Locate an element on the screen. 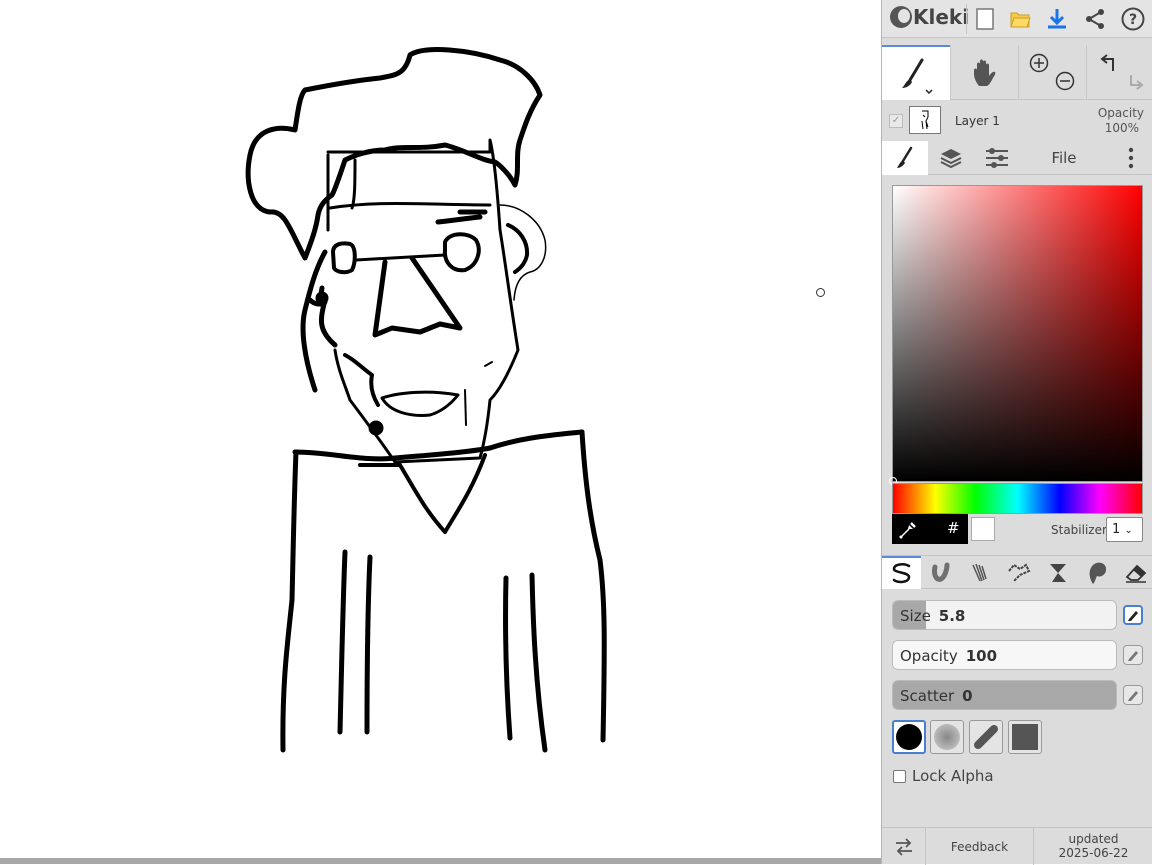 Image resolution: width=1152 pixels, height=865 pixels. hue-slider is located at coordinates (1017, 498).